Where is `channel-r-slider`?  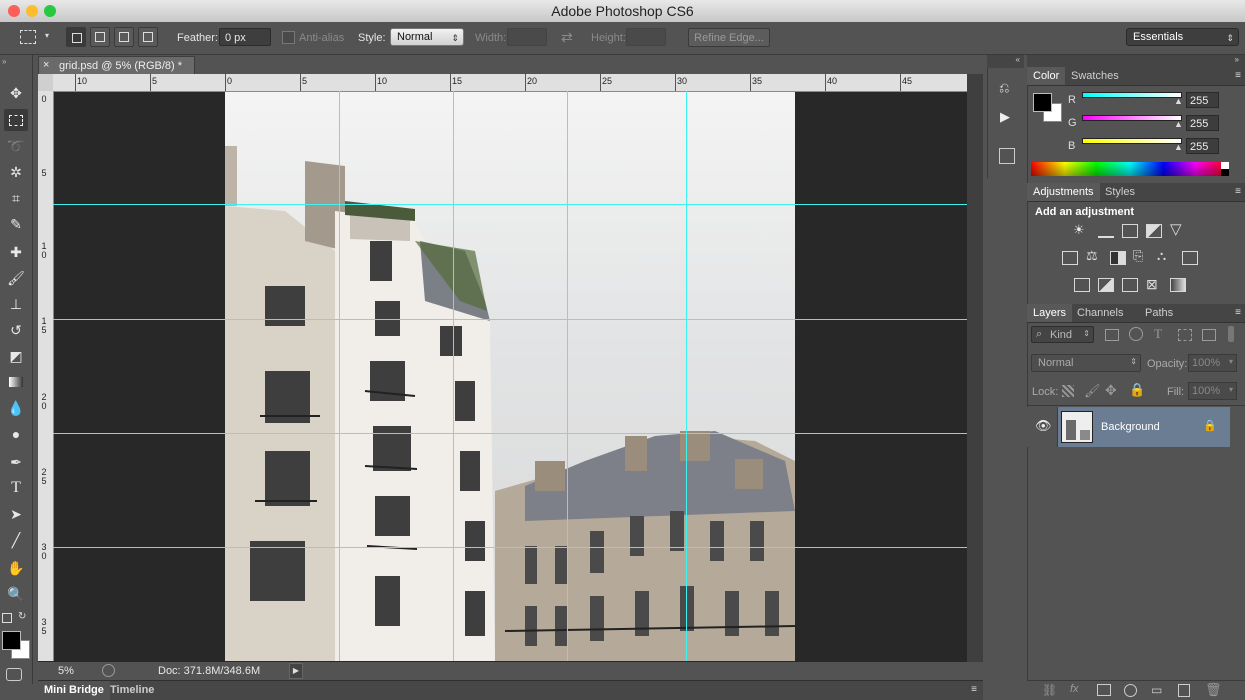
channel-r-slider is located at coordinates (1132, 95).